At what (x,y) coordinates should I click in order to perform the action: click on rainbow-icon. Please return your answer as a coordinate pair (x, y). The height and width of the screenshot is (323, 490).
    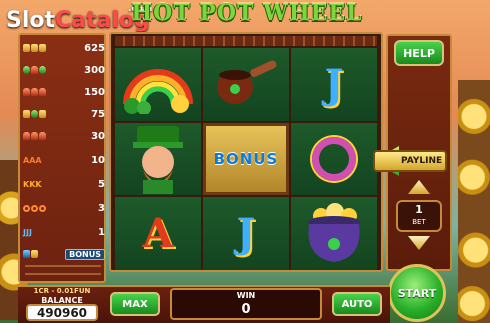
    Looking at the image, I should click on (34, 70).